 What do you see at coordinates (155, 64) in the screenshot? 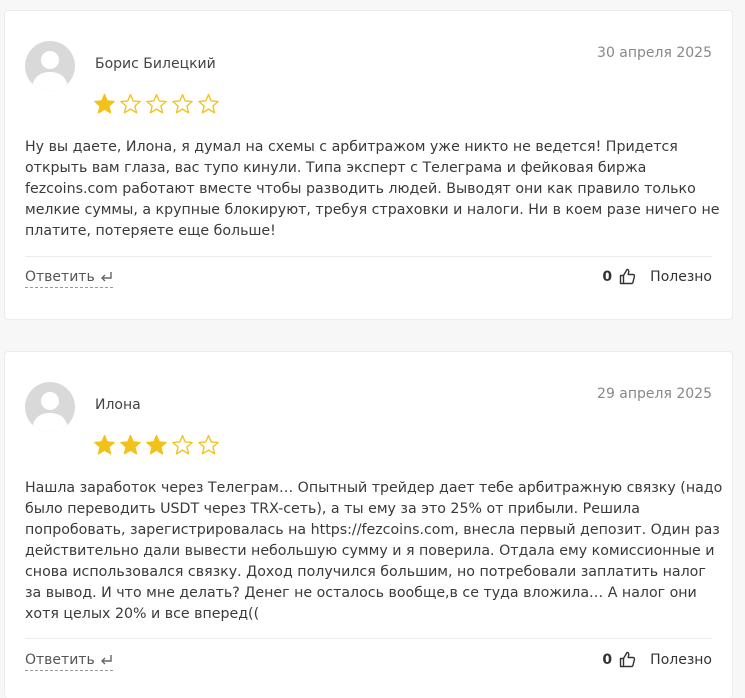
I see `review-author: Борис Билецкий` at bounding box center [155, 64].